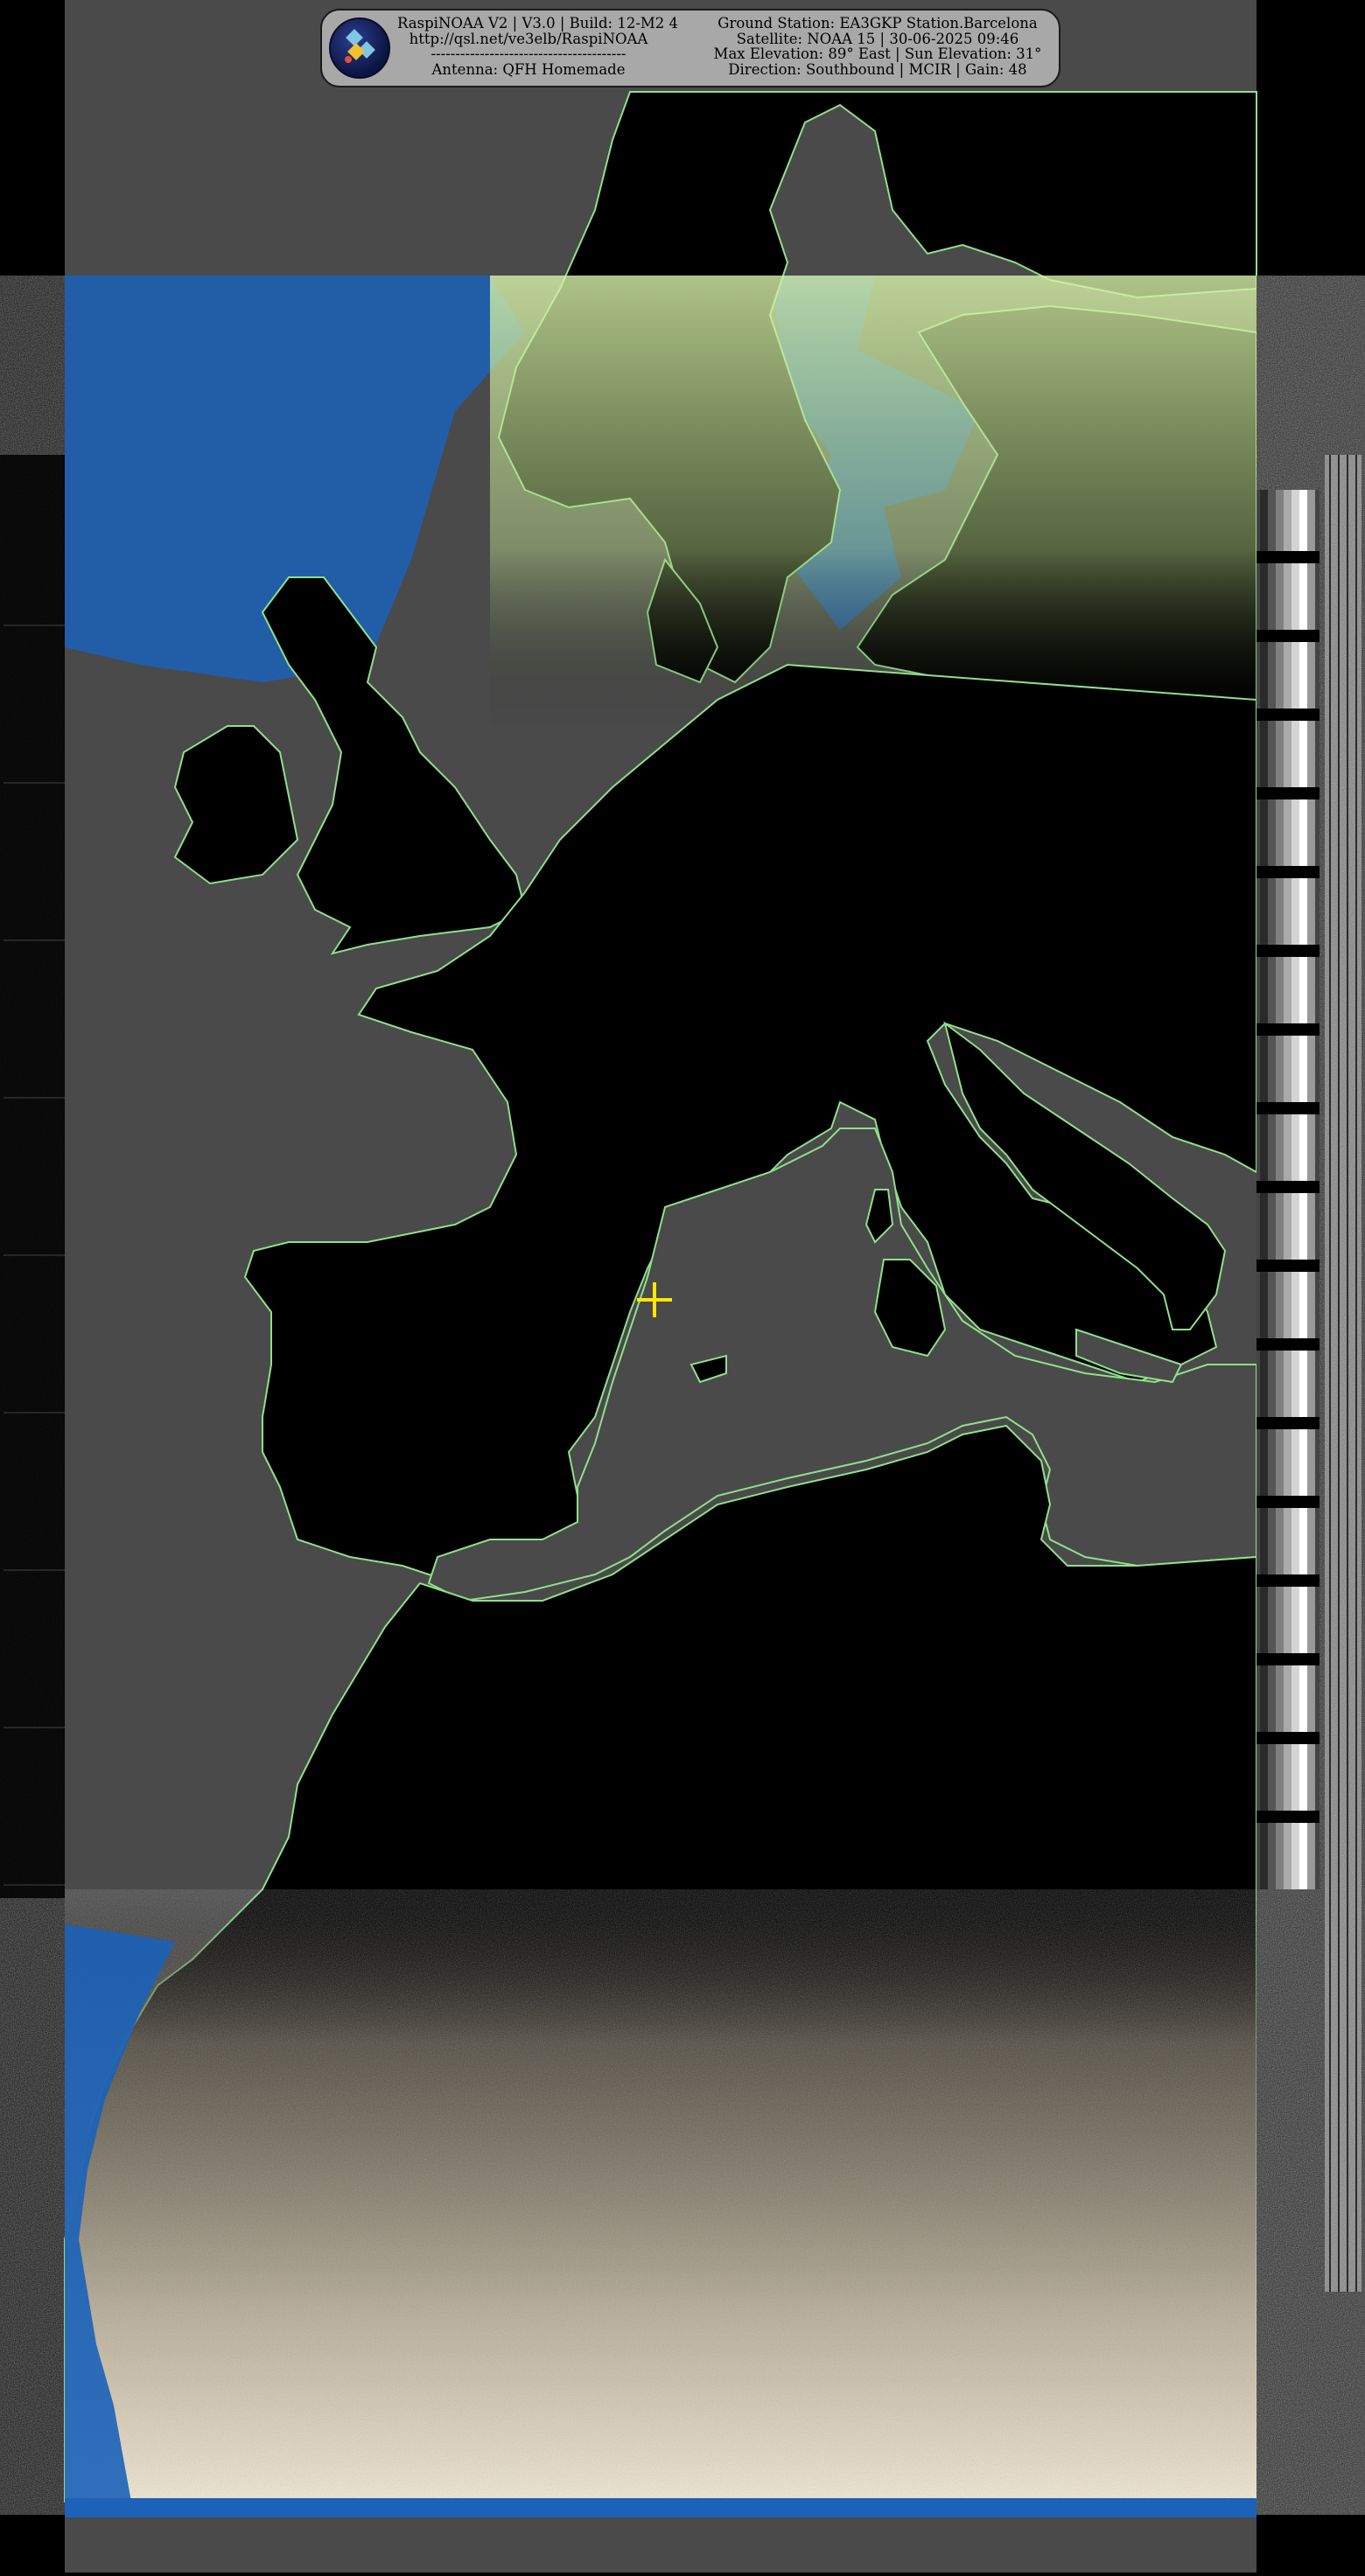  I want to click on satellite-logo-icon, so click(359, 48).